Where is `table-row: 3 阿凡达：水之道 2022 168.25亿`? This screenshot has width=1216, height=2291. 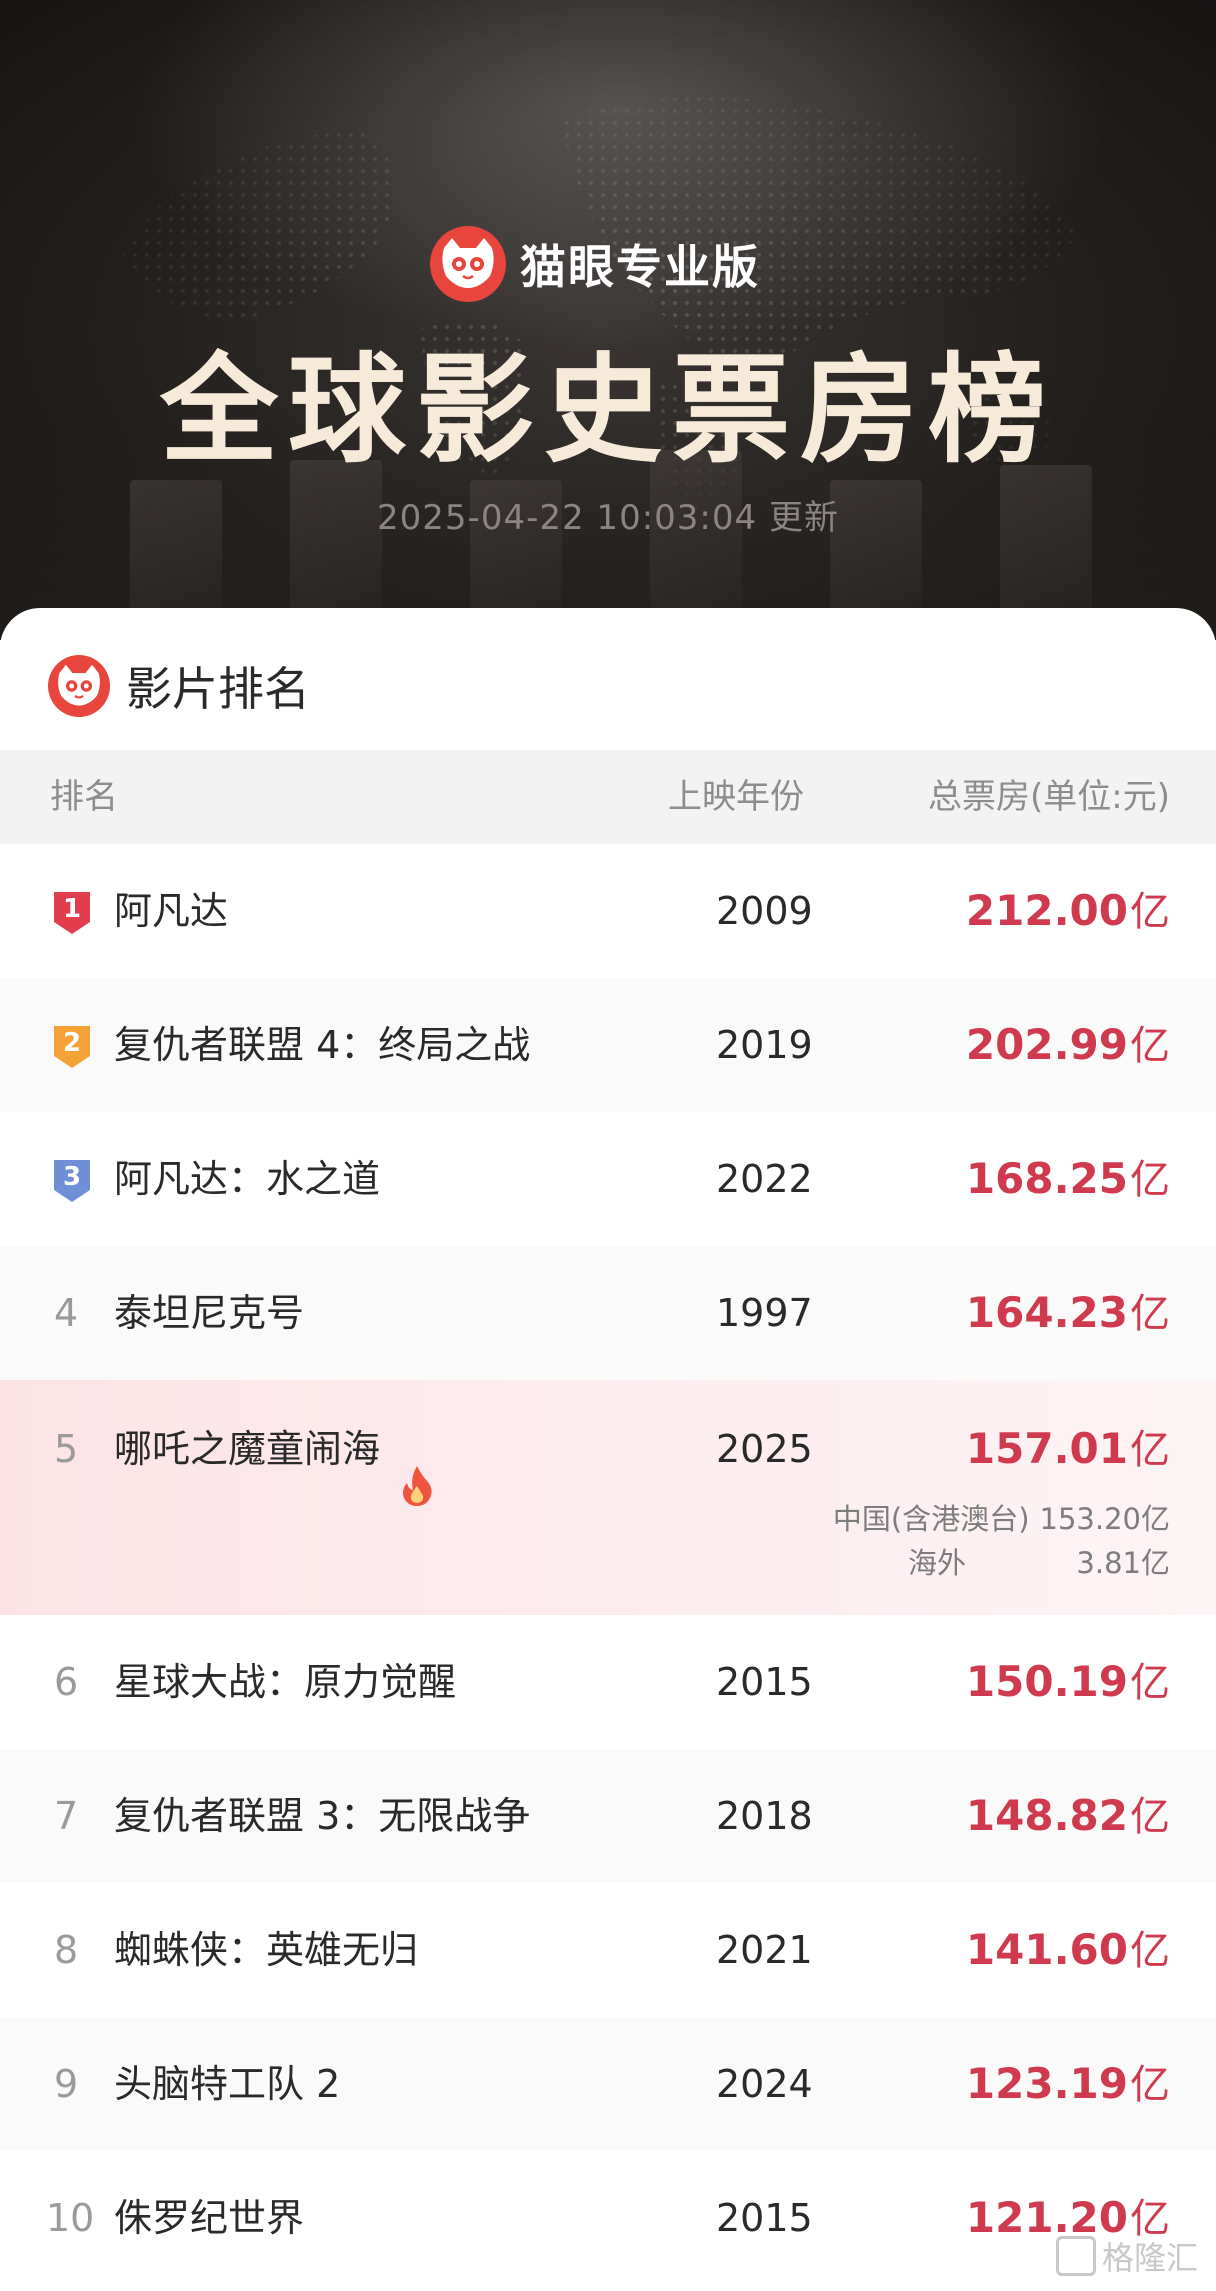 table-row: 3 阿凡达：水之道 2022 168.25亿 is located at coordinates (608, 1179).